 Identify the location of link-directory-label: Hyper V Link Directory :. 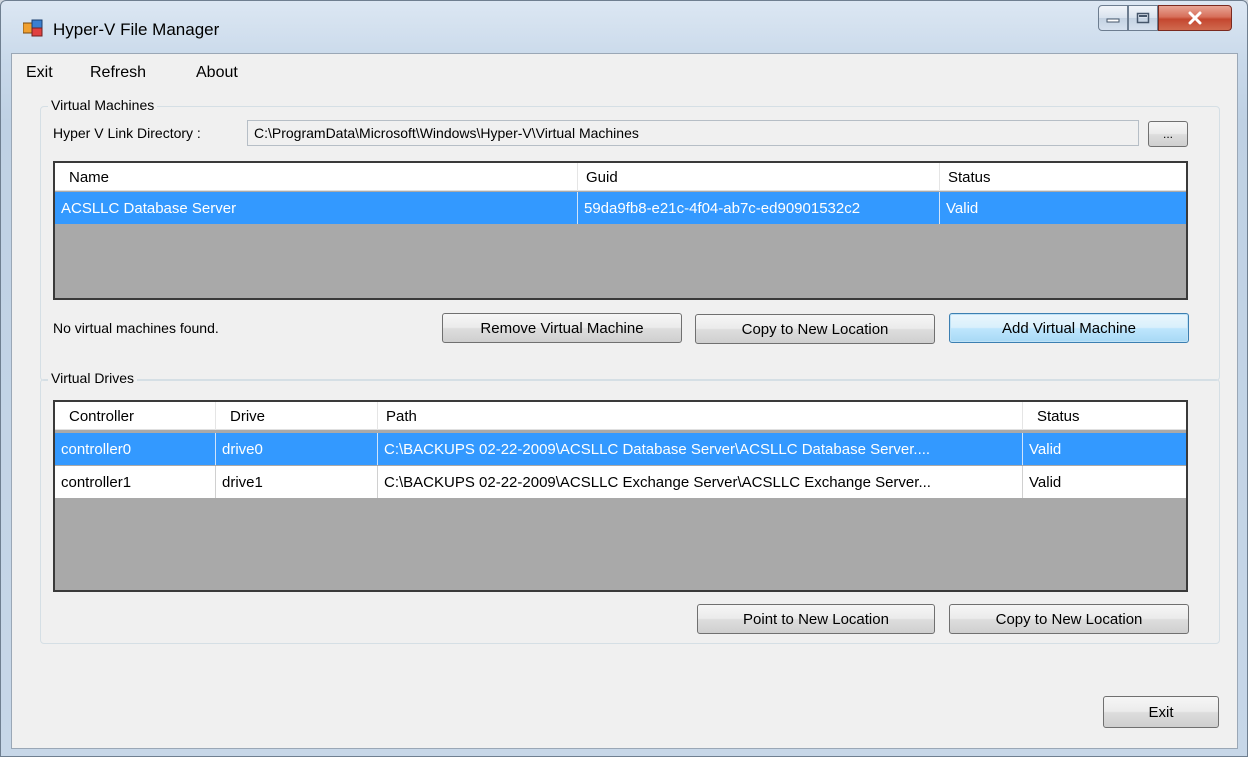
(127, 133).